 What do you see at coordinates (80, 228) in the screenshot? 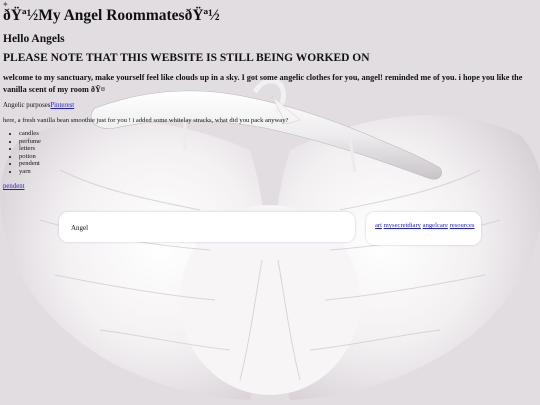
I see `main-panel-text: Angel` at bounding box center [80, 228].